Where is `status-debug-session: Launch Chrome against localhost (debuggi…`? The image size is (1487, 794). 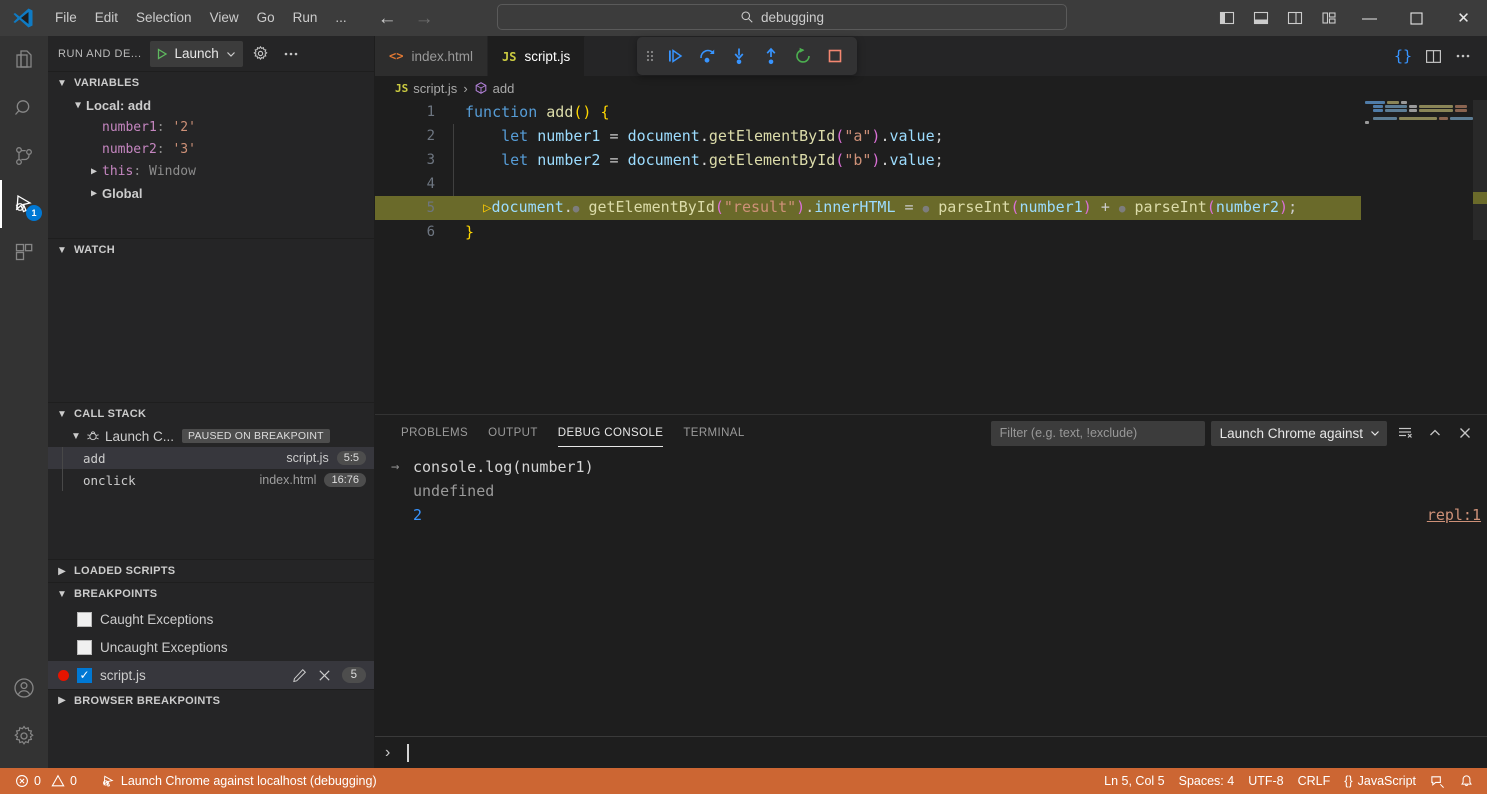 status-debug-session: Launch Chrome against localhost (debuggi… is located at coordinates (239, 781).